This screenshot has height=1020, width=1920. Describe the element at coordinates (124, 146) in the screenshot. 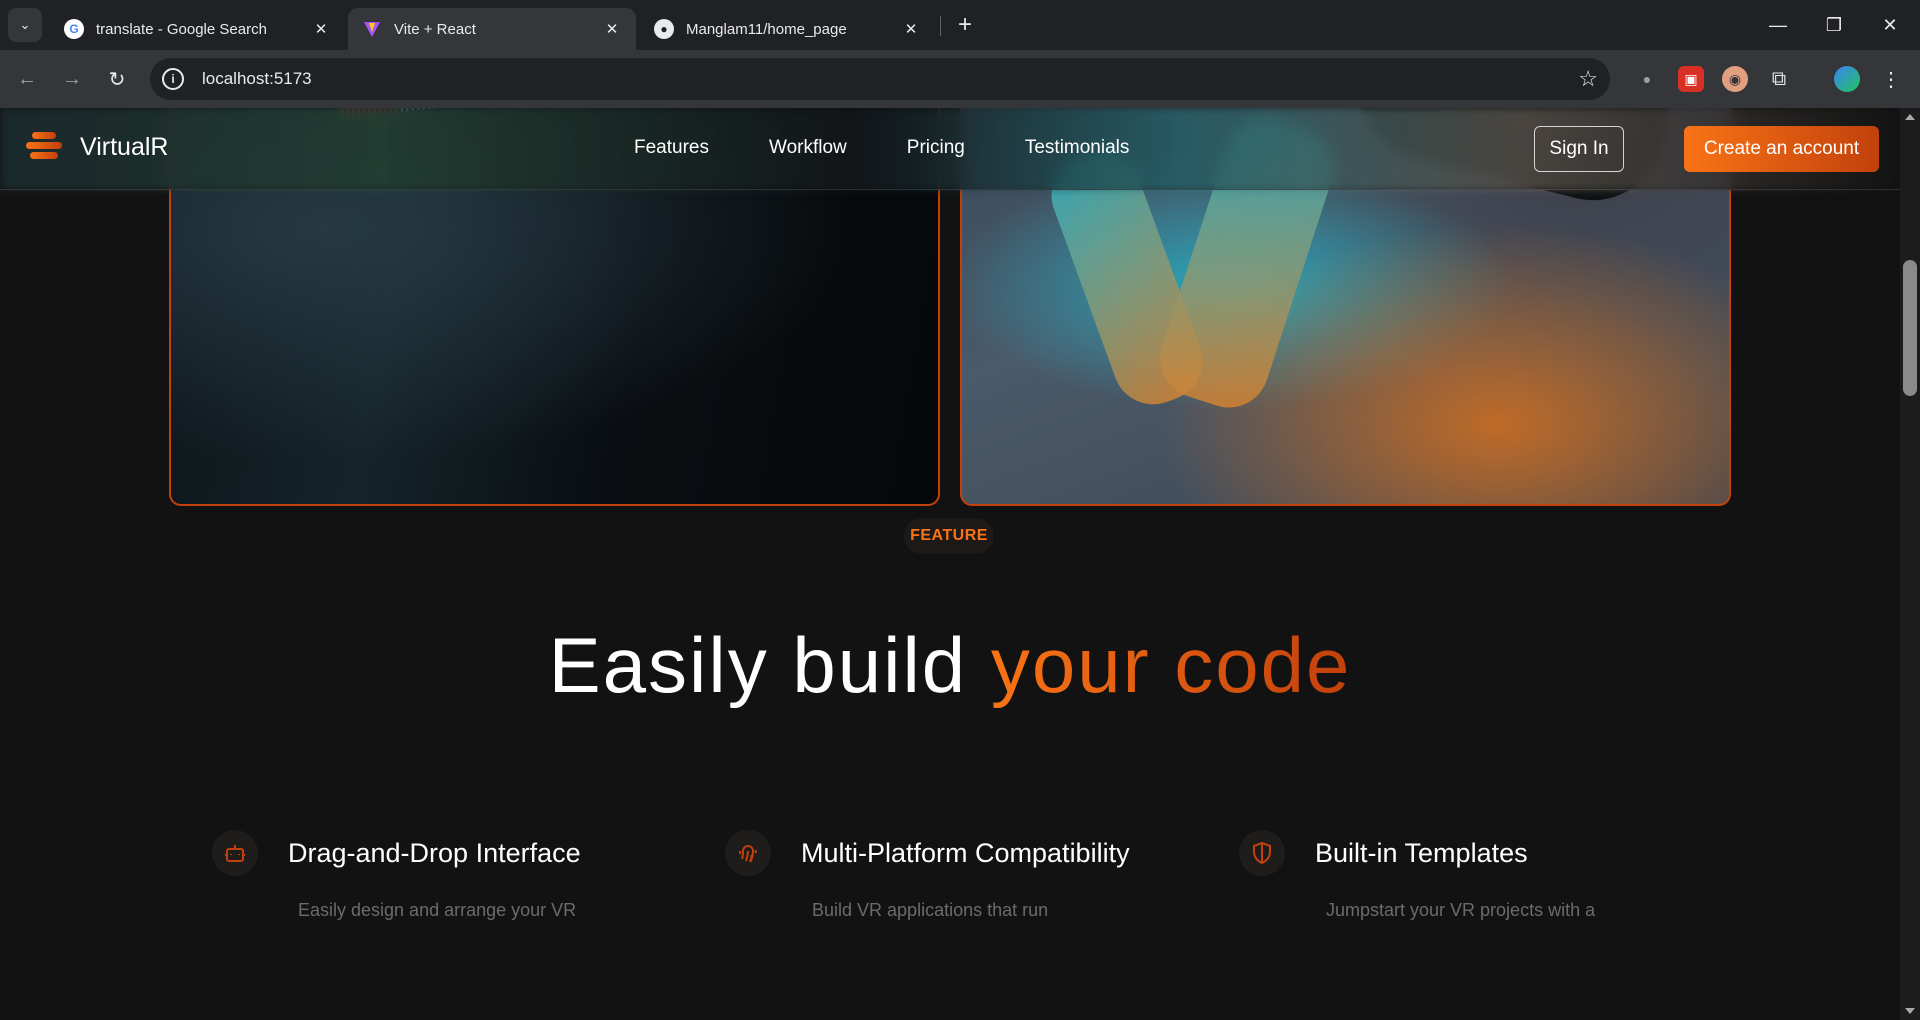

I see `brand-name: VirtualR` at that location.